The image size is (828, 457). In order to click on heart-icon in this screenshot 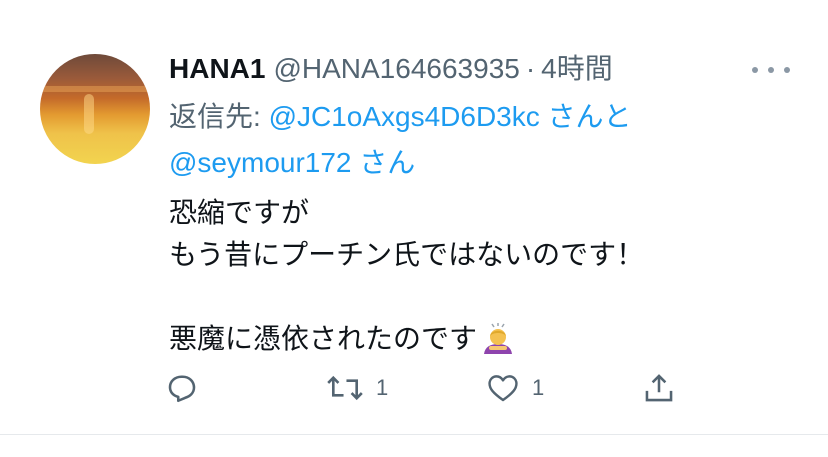, I will do `click(503, 388)`.